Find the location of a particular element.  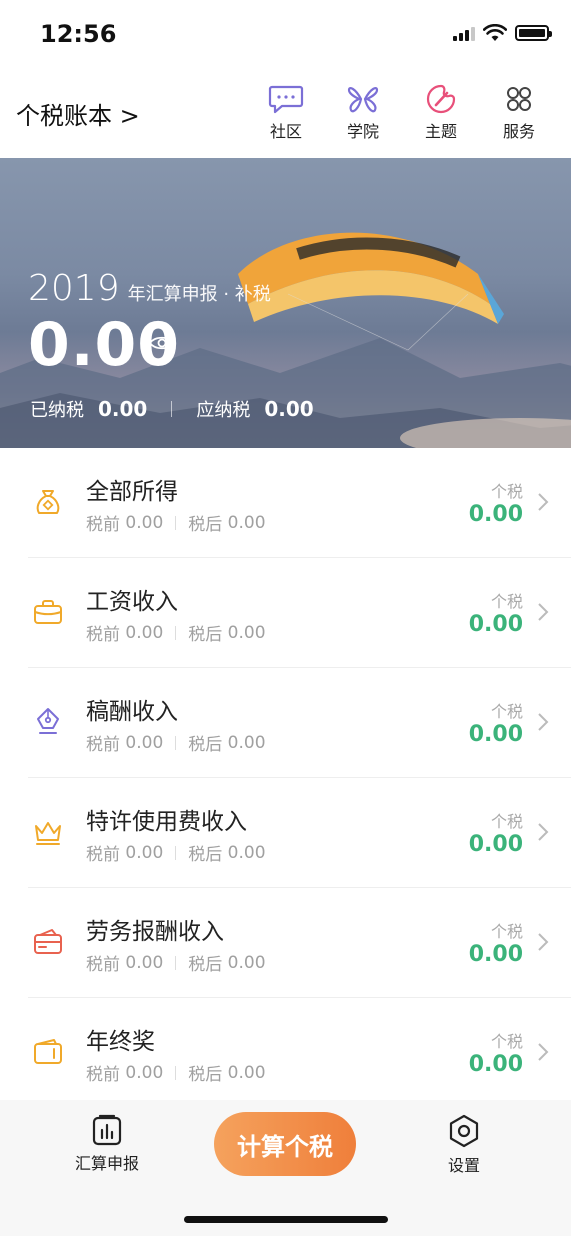

tab-settings: 设置 is located at coordinates (464, 1145).